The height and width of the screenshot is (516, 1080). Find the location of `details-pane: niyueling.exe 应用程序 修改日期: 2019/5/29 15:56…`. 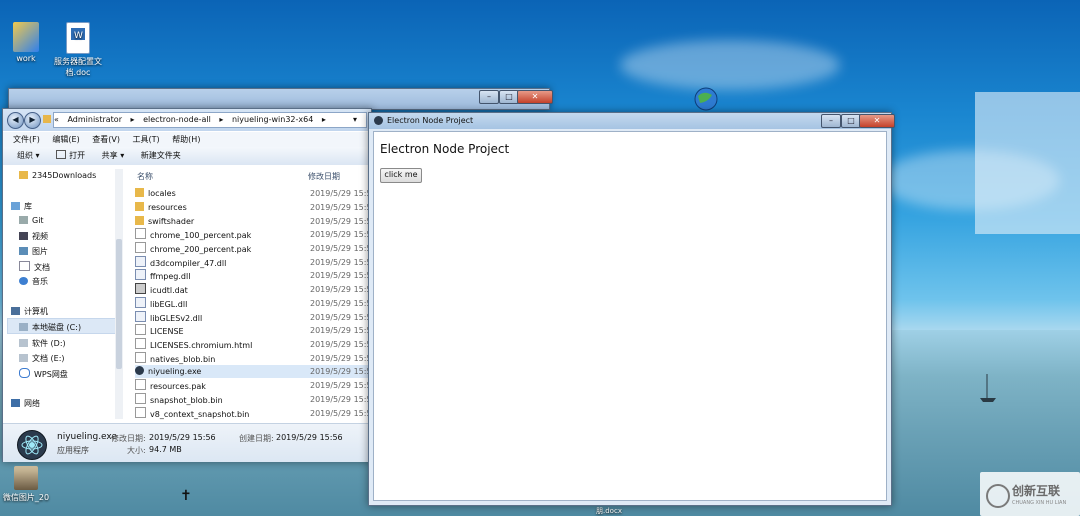

details-pane: niyueling.exe 应用程序 修改日期: 2019/5/29 15:56… is located at coordinates (187, 442).